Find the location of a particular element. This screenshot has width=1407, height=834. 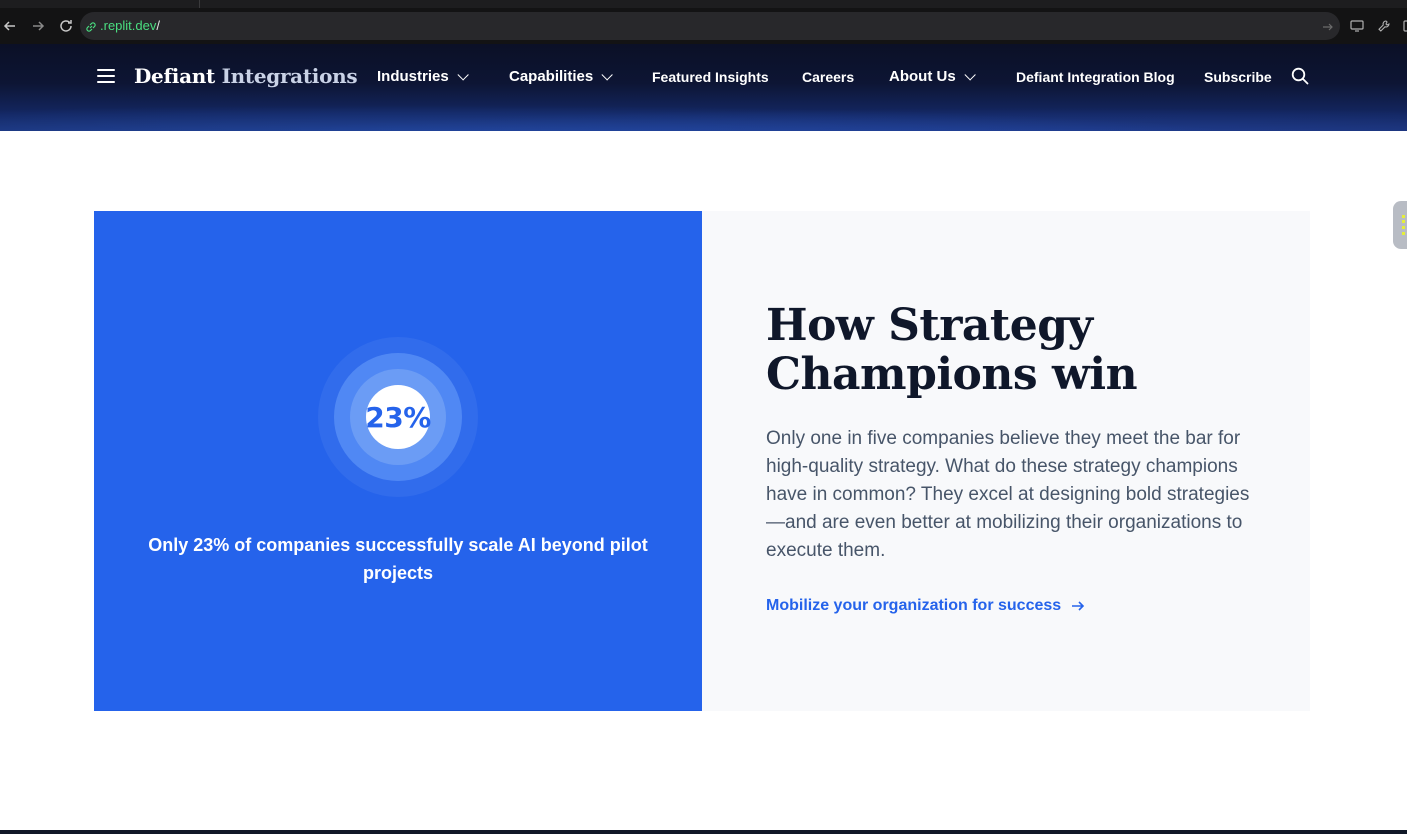

browser-toolbar: .replit.dev/ is located at coordinates (703, 26).